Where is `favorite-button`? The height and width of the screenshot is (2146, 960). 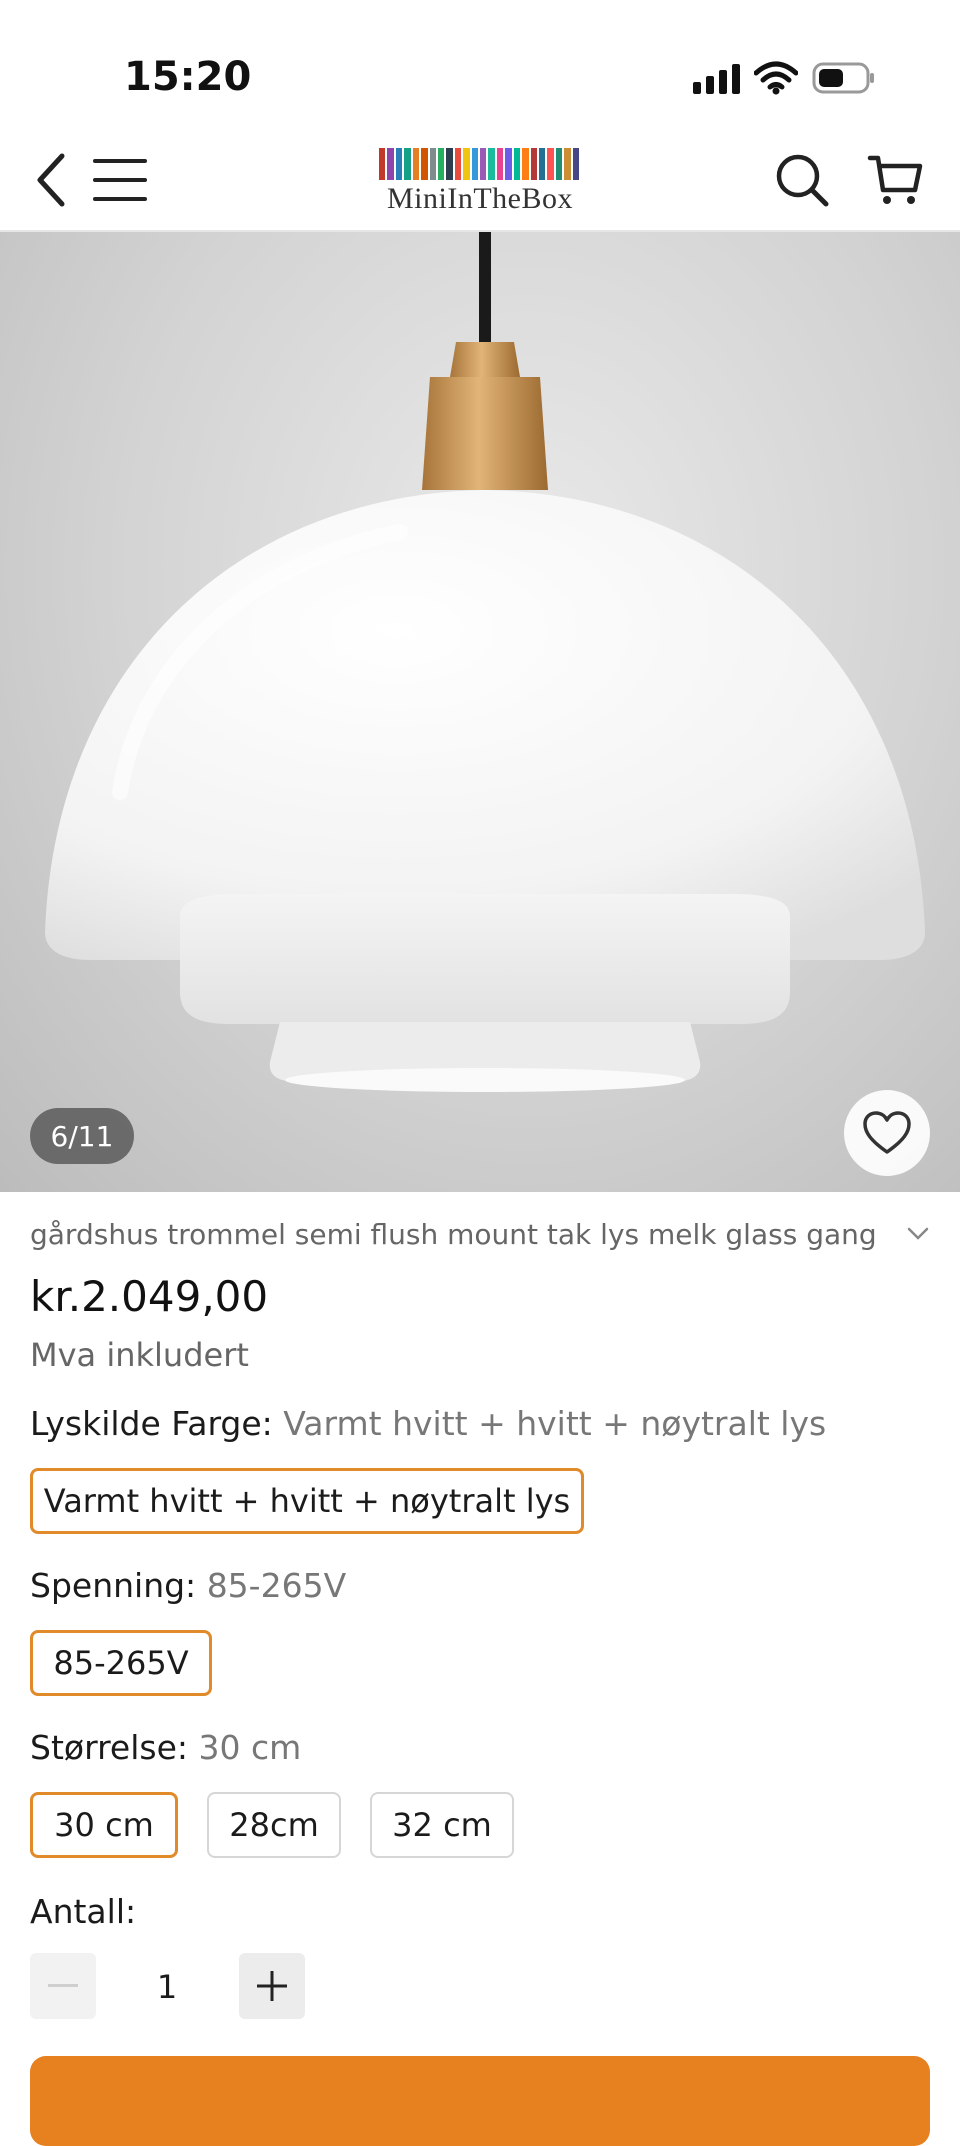 favorite-button is located at coordinates (887, 1133).